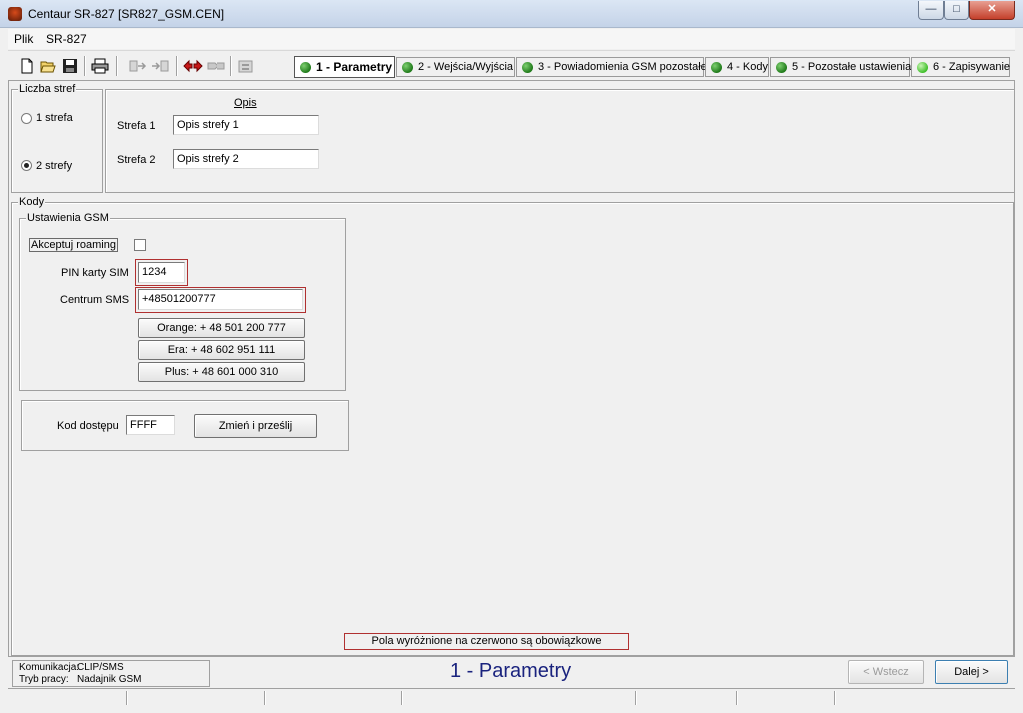  Describe the element at coordinates (66, 39) in the screenshot. I see `menu-sr827: SR-827` at that location.